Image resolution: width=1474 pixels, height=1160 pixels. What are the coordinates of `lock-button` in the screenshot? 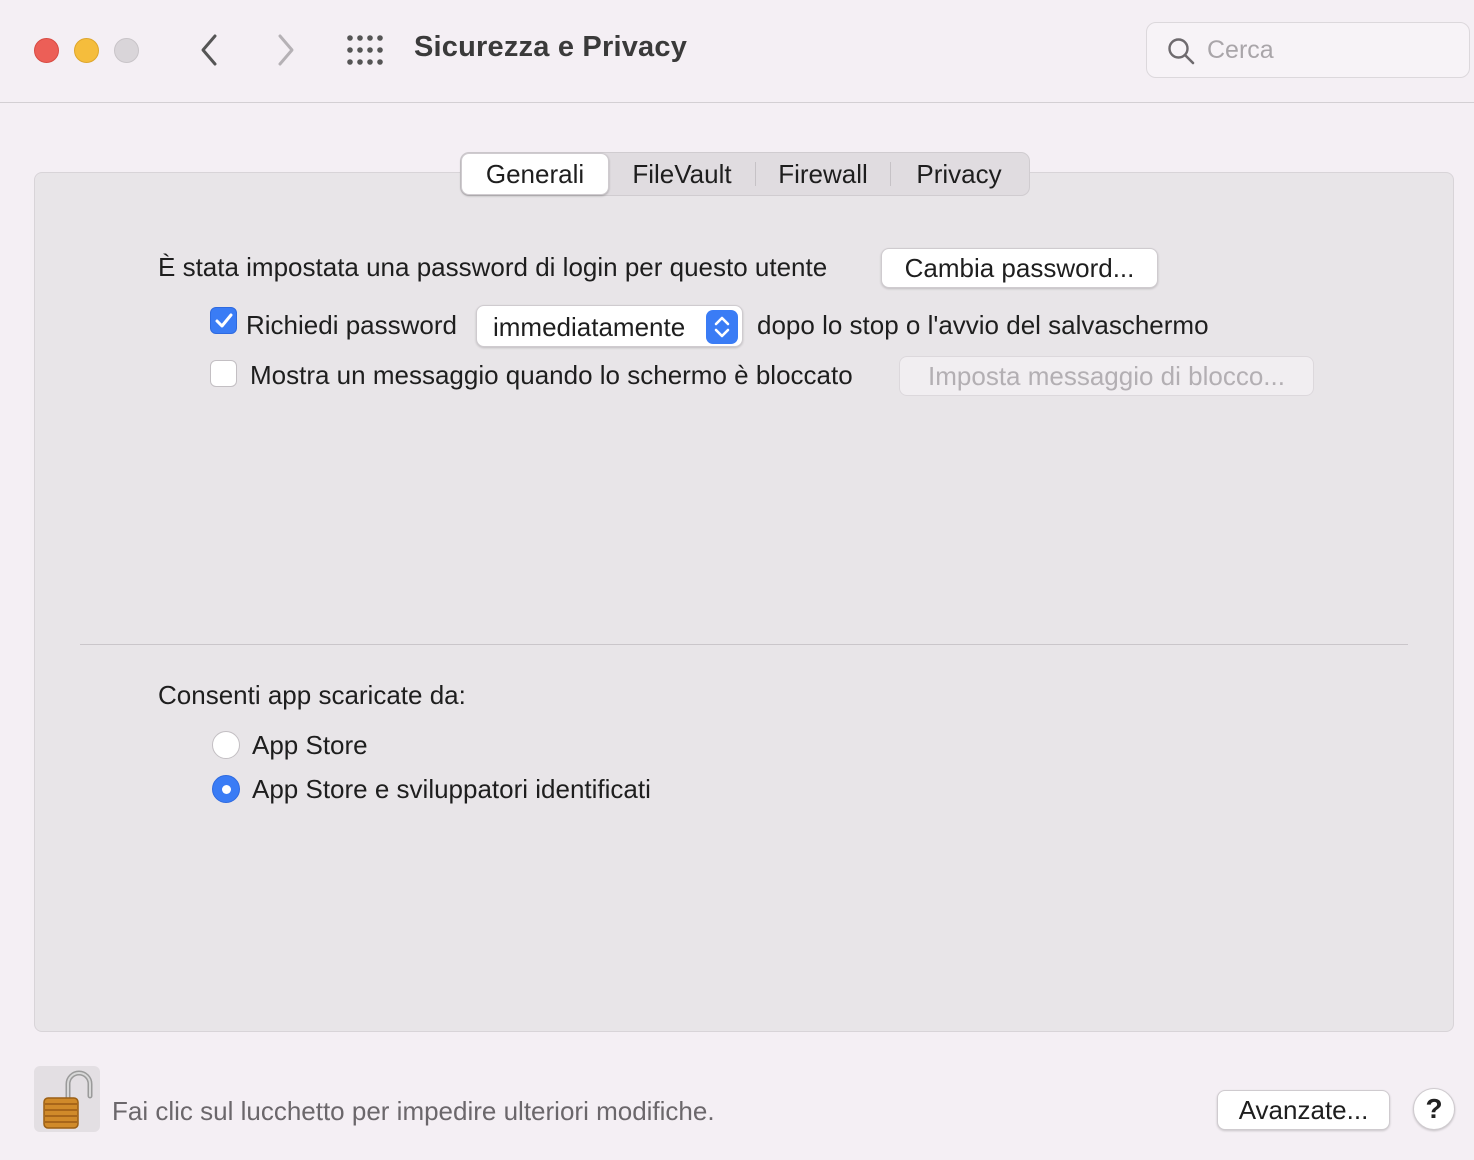 It's located at (67, 1099).